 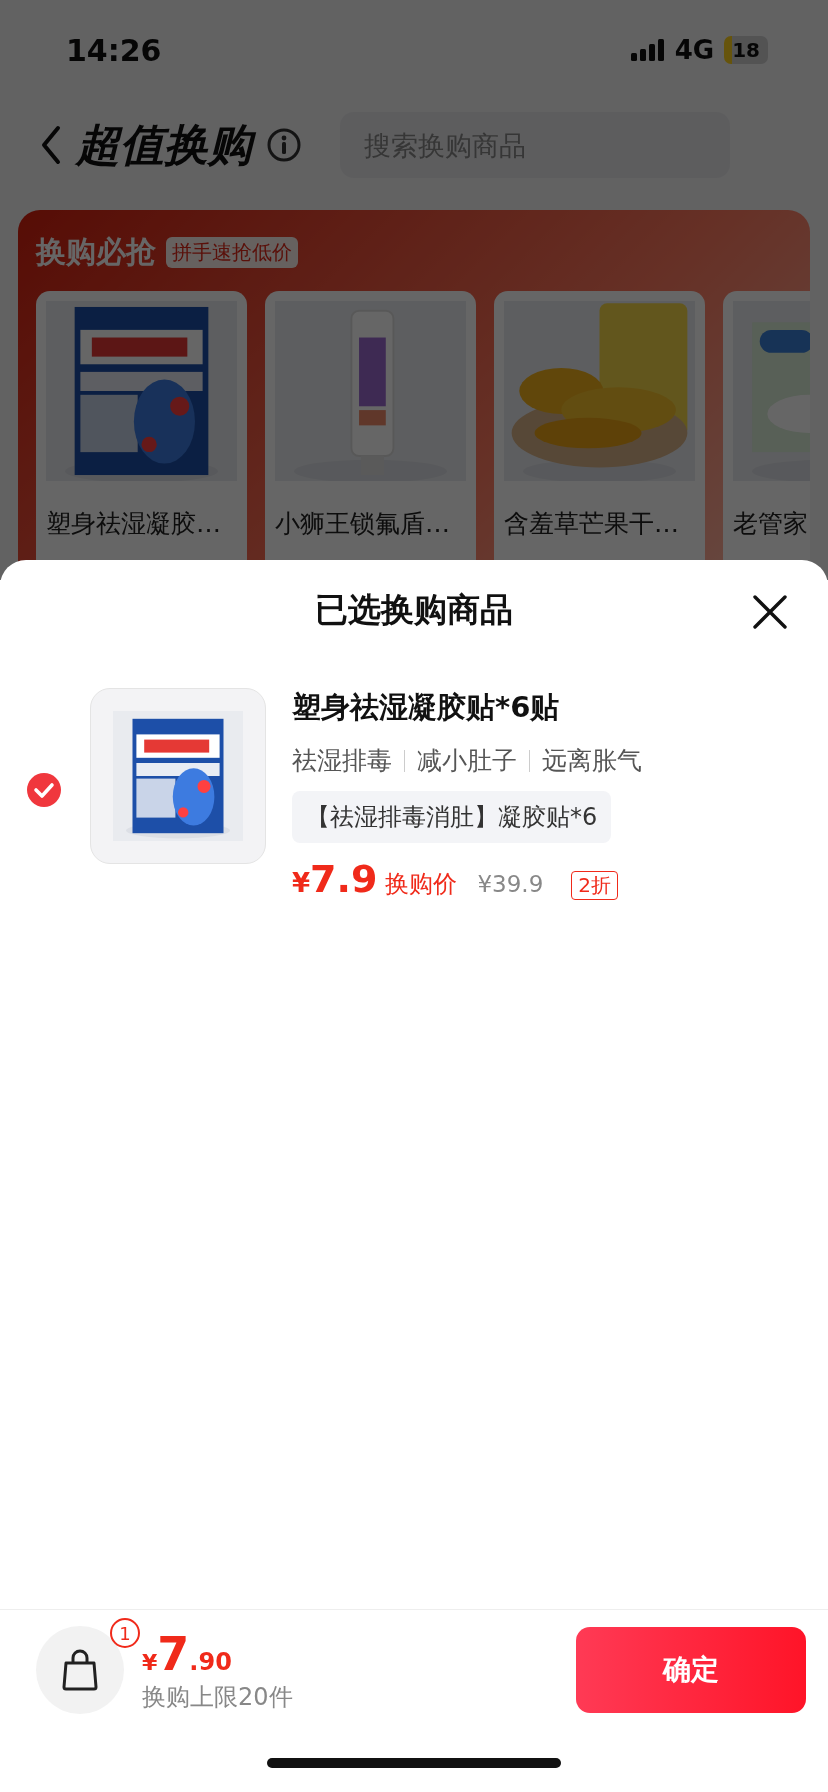 What do you see at coordinates (96, 252) in the screenshot?
I see `promo-title: 换购必抢` at bounding box center [96, 252].